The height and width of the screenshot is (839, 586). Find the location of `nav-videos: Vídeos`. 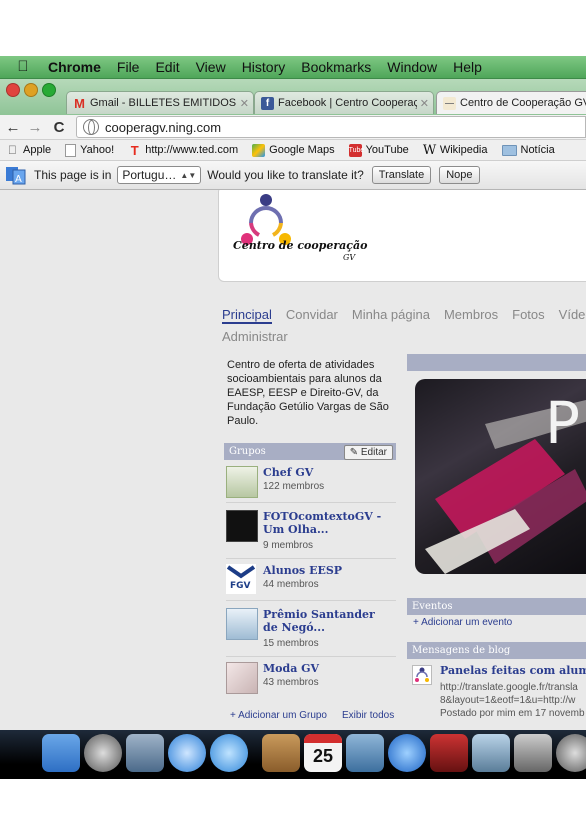

nav-videos: Vídeos is located at coordinates (572, 314).